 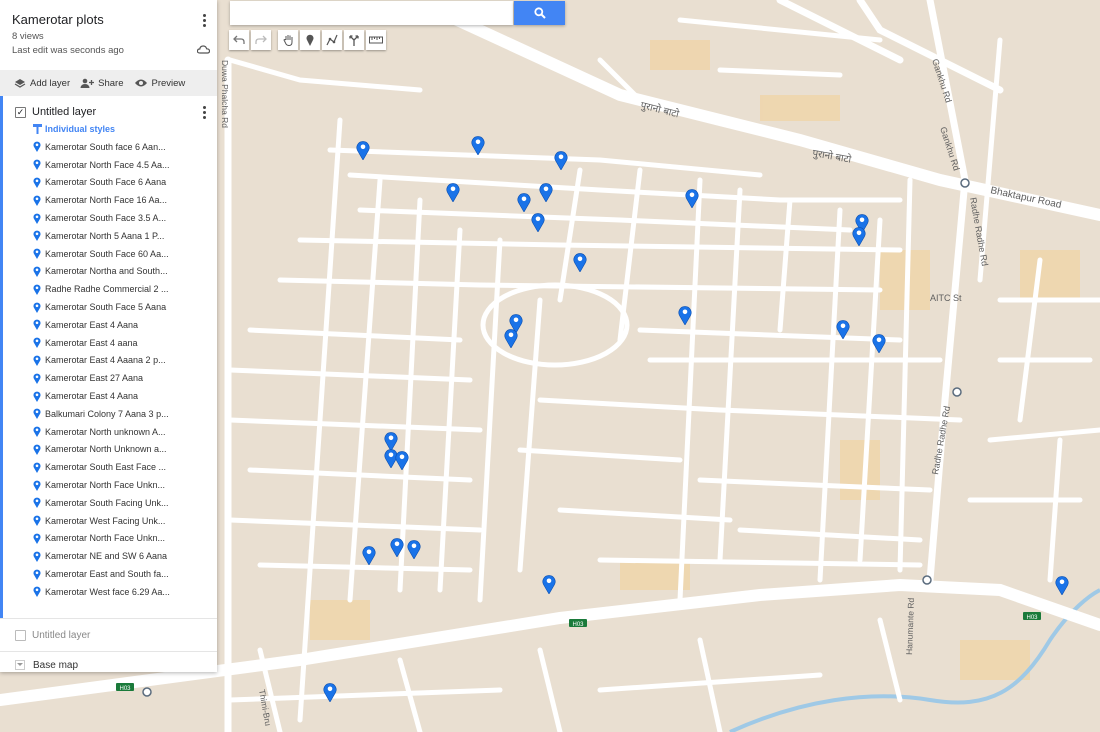 I want to click on measure-button, so click(x=376, y=40).